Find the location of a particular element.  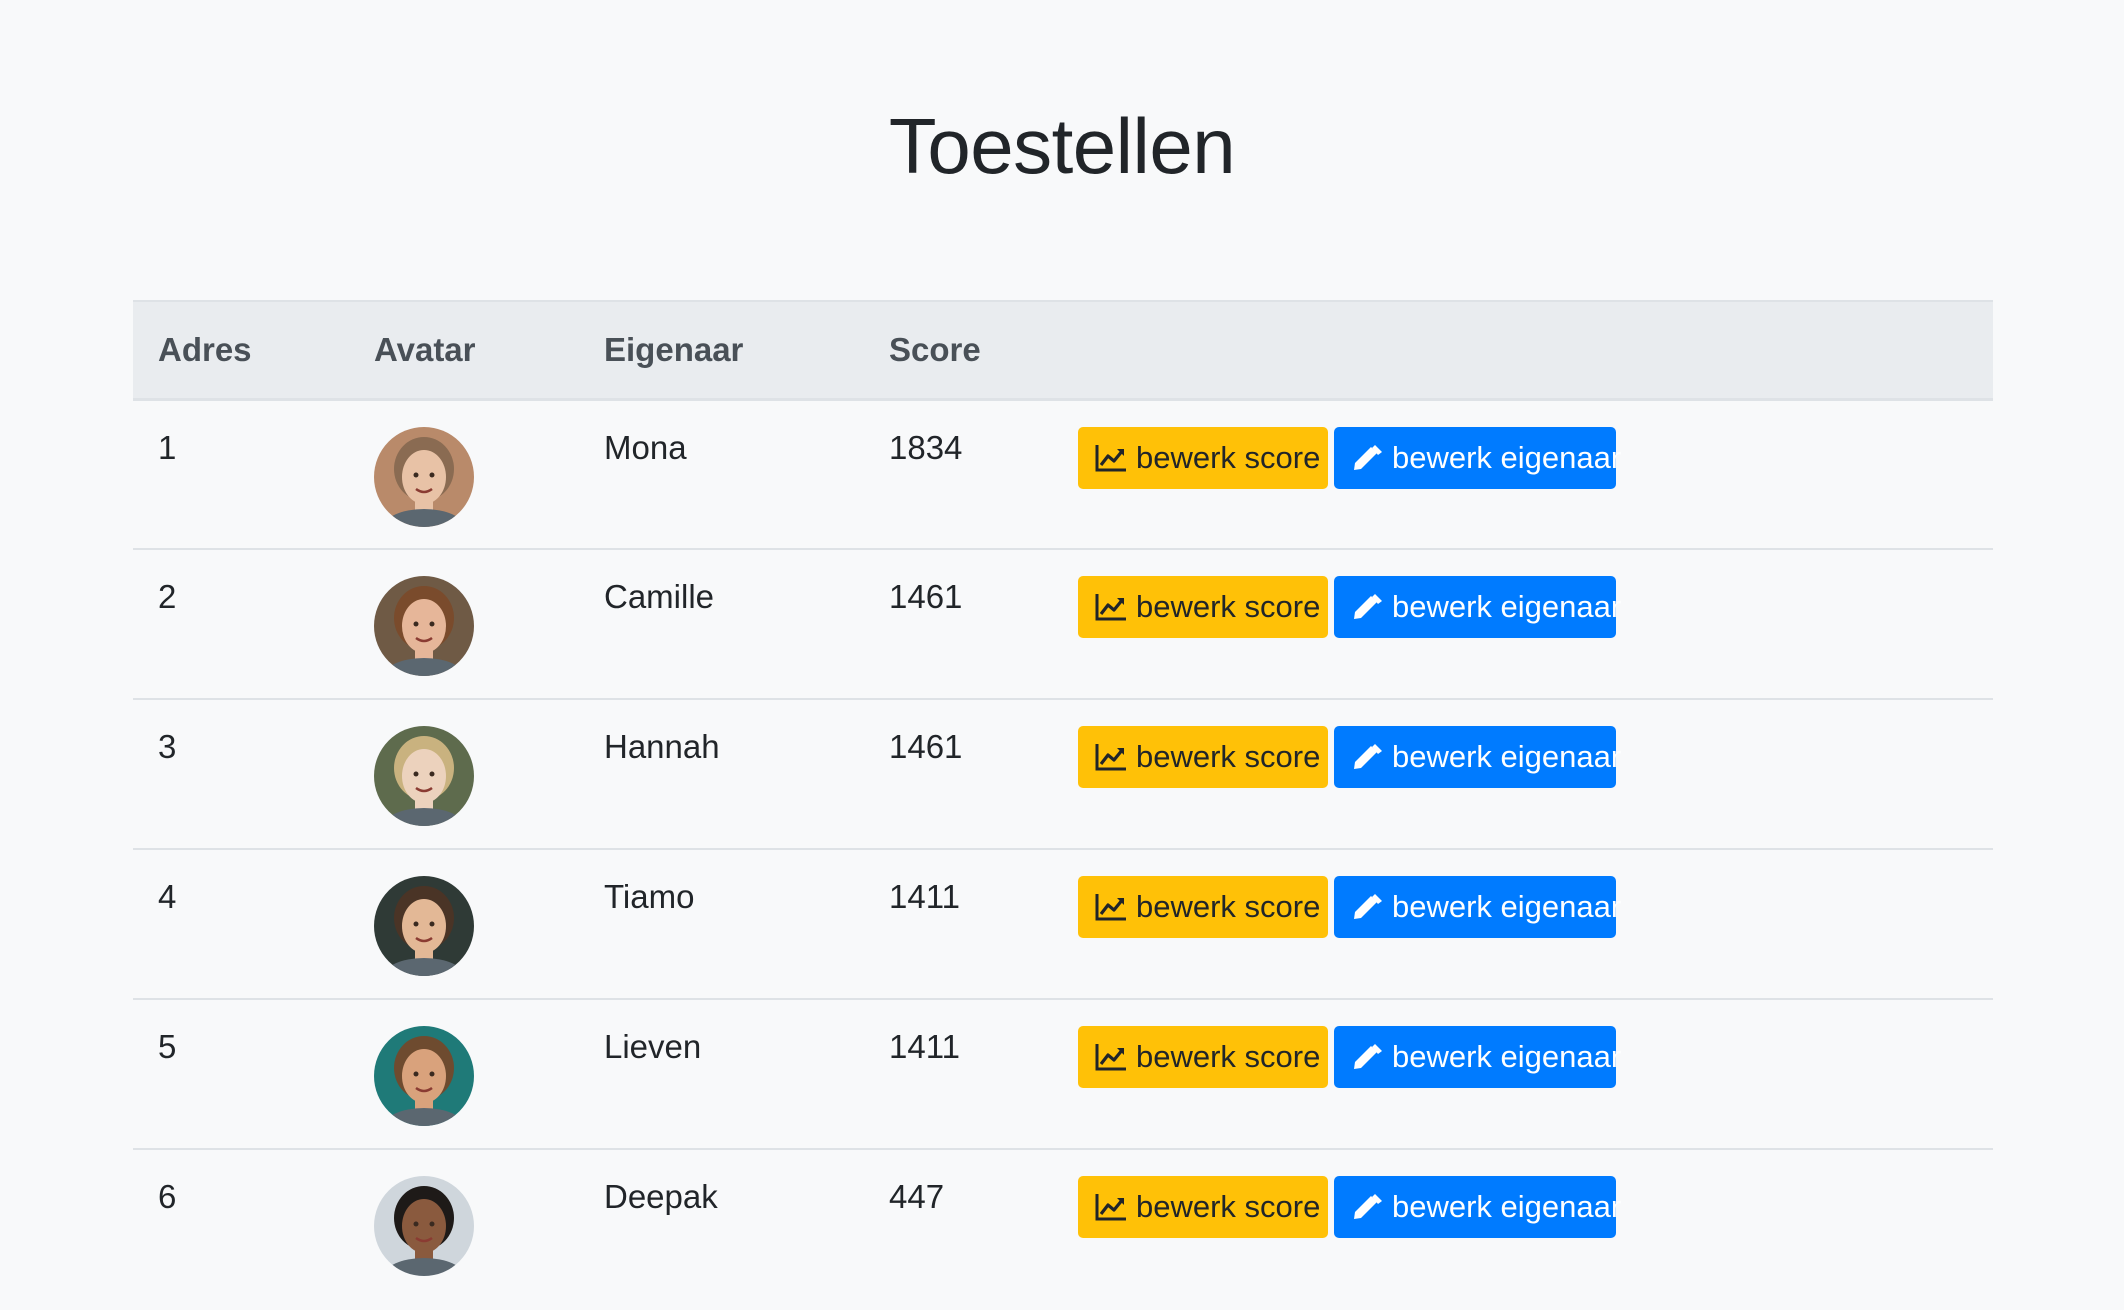

address-value: 2 is located at coordinates (167, 596).